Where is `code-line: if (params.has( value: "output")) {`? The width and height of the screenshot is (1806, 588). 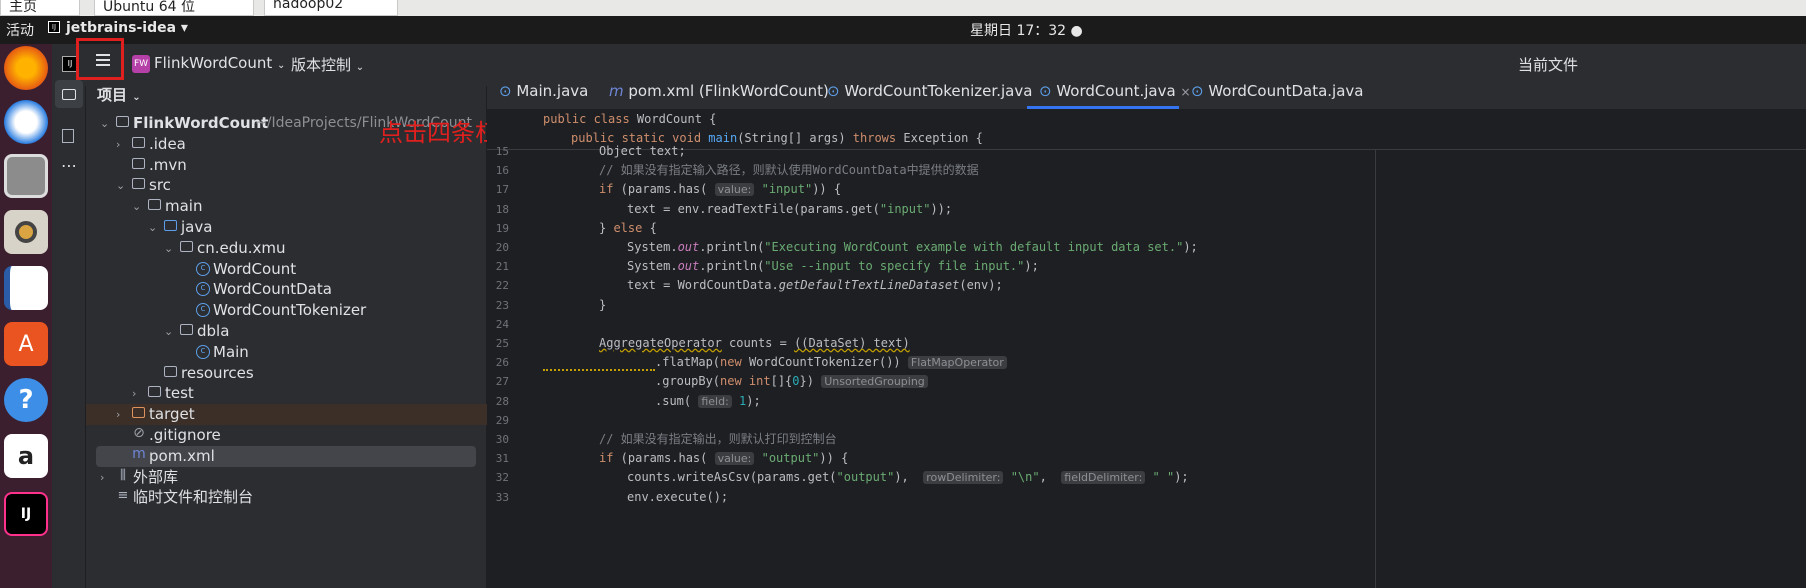 code-line: if (params.has( value: "output")) { is located at coordinates (723, 458).